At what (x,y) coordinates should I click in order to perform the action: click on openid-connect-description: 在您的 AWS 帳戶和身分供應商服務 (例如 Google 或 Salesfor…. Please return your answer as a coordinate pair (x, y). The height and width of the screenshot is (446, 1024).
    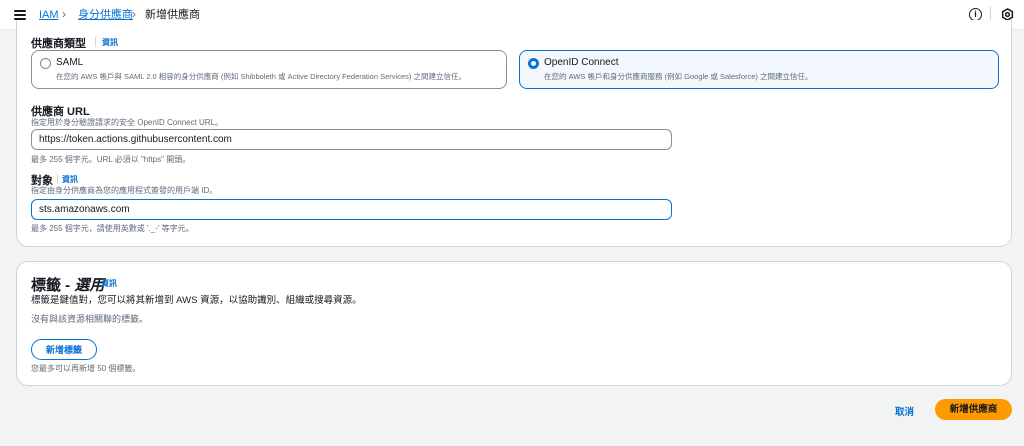
    Looking at the image, I should click on (678, 76).